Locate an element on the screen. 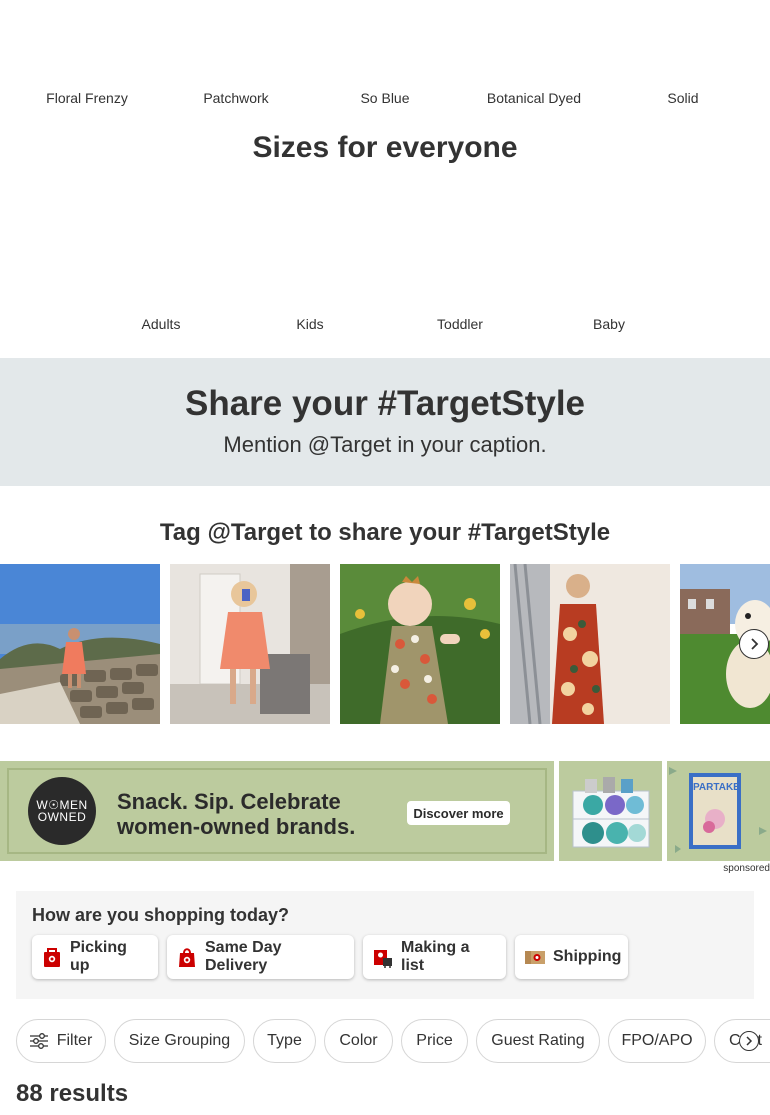 The height and width of the screenshot is (1115, 770). filter-button: Filter is located at coordinates (61, 1041).